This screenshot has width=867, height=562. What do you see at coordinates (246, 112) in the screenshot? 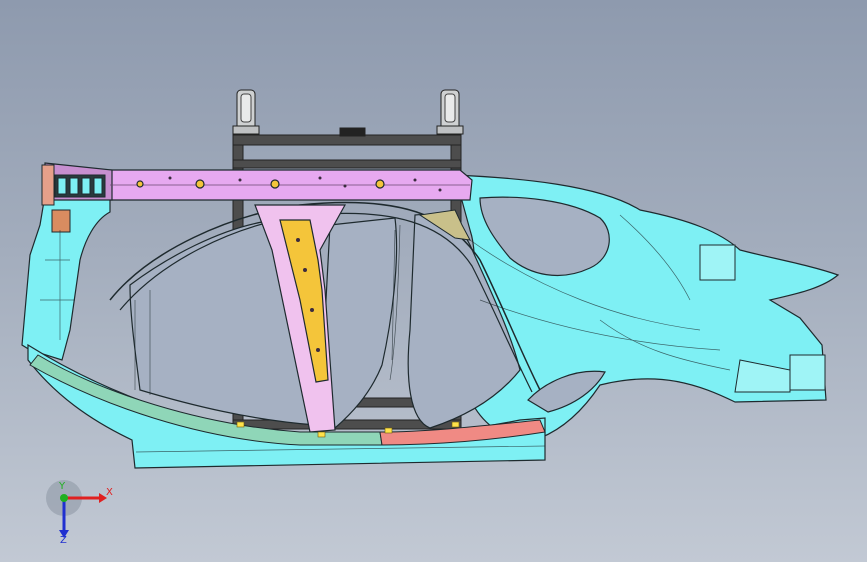
I see `caster-wheel-left` at bounding box center [246, 112].